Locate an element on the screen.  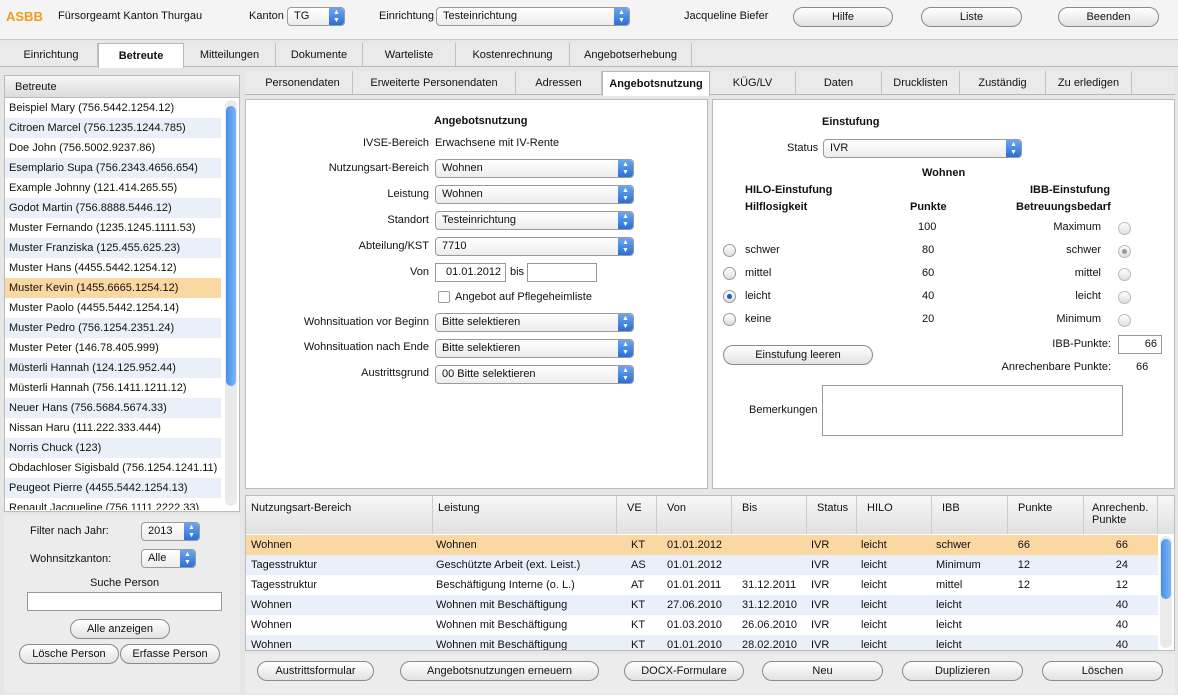
tab-warteliste: Warteliste is located at coordinates (409, 55).